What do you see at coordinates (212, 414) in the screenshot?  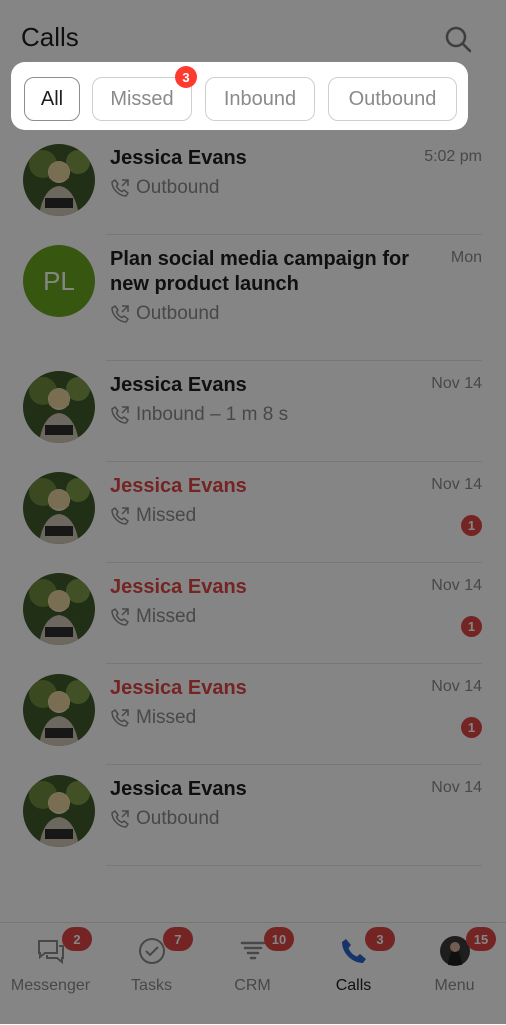 I see `call-type-label: Inbound – 1 m 8 s` at bounding box center [212, 414].